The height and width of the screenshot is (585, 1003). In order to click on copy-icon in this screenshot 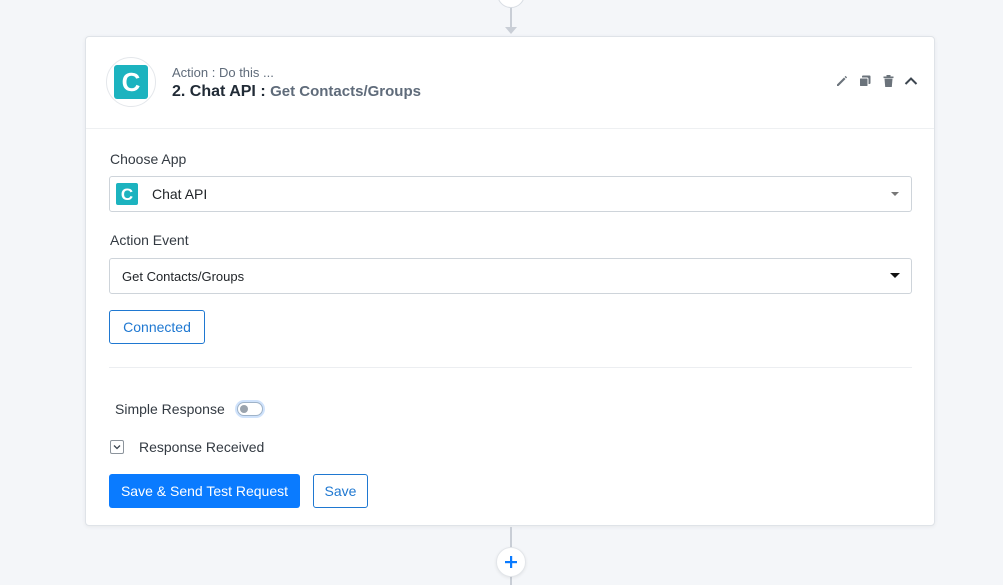, I will do `click(865, 81)`.